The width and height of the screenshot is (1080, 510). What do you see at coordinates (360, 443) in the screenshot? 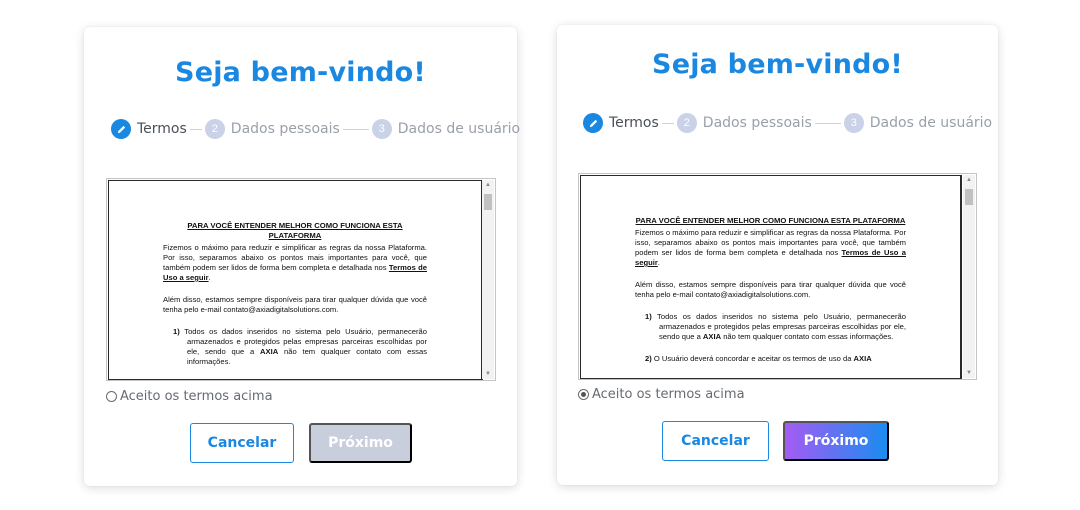
I see `next-button-disabled: Próximo` at bounding box center [360, 443].